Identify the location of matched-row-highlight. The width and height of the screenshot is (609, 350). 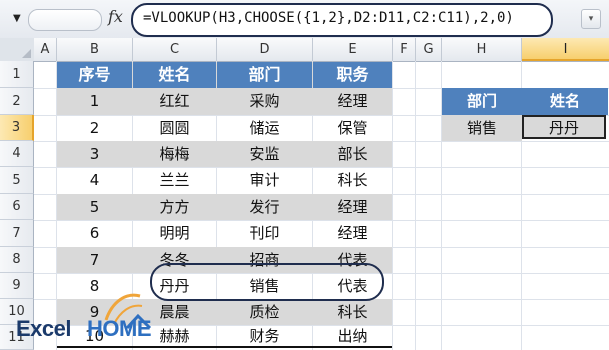
(267, 282).